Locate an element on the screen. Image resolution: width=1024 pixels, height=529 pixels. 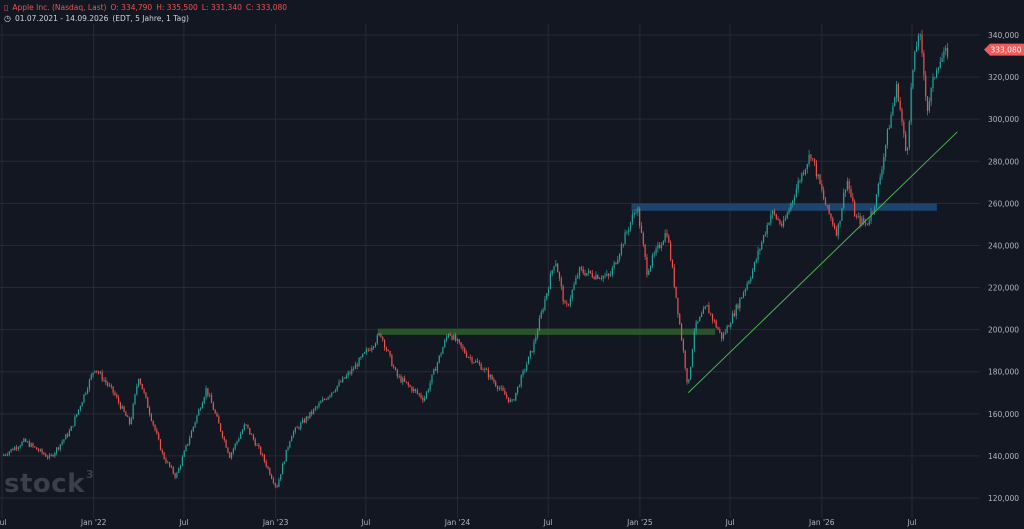
x-tick-label: Jan '22 is located at coordinates (93, 522).